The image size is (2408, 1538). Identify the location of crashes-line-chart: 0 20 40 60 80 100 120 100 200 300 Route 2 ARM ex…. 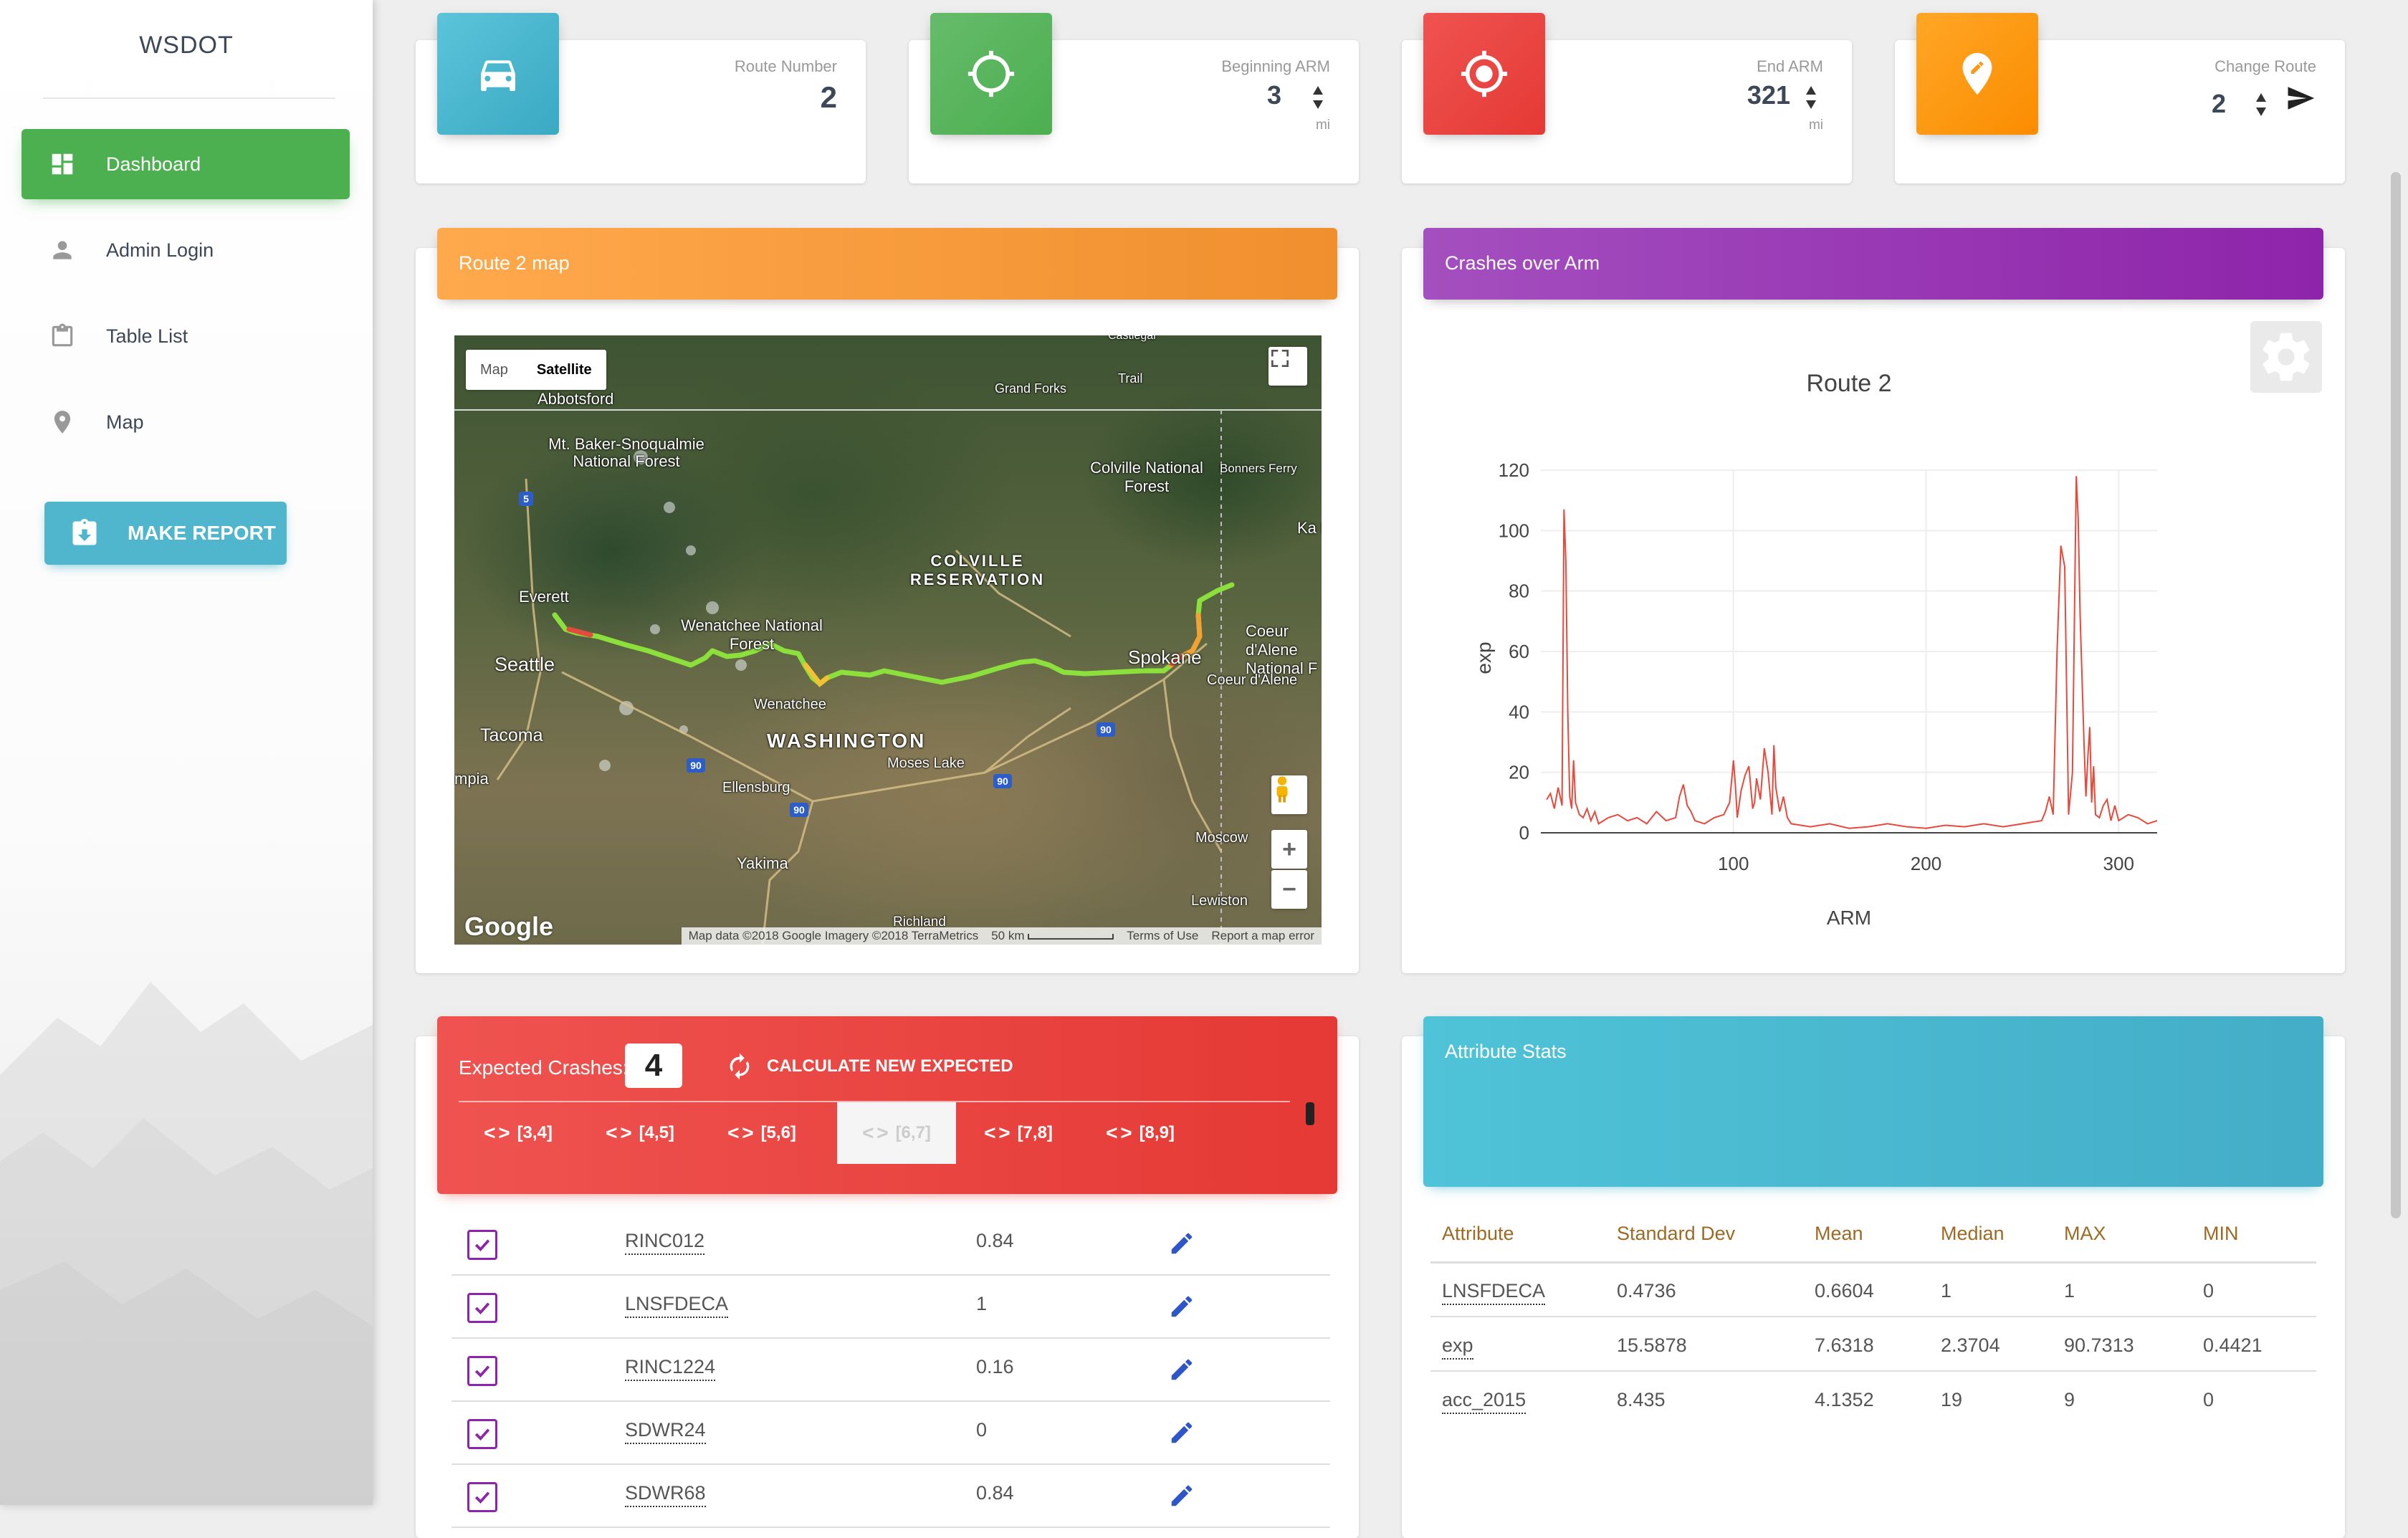
(1863, 645).